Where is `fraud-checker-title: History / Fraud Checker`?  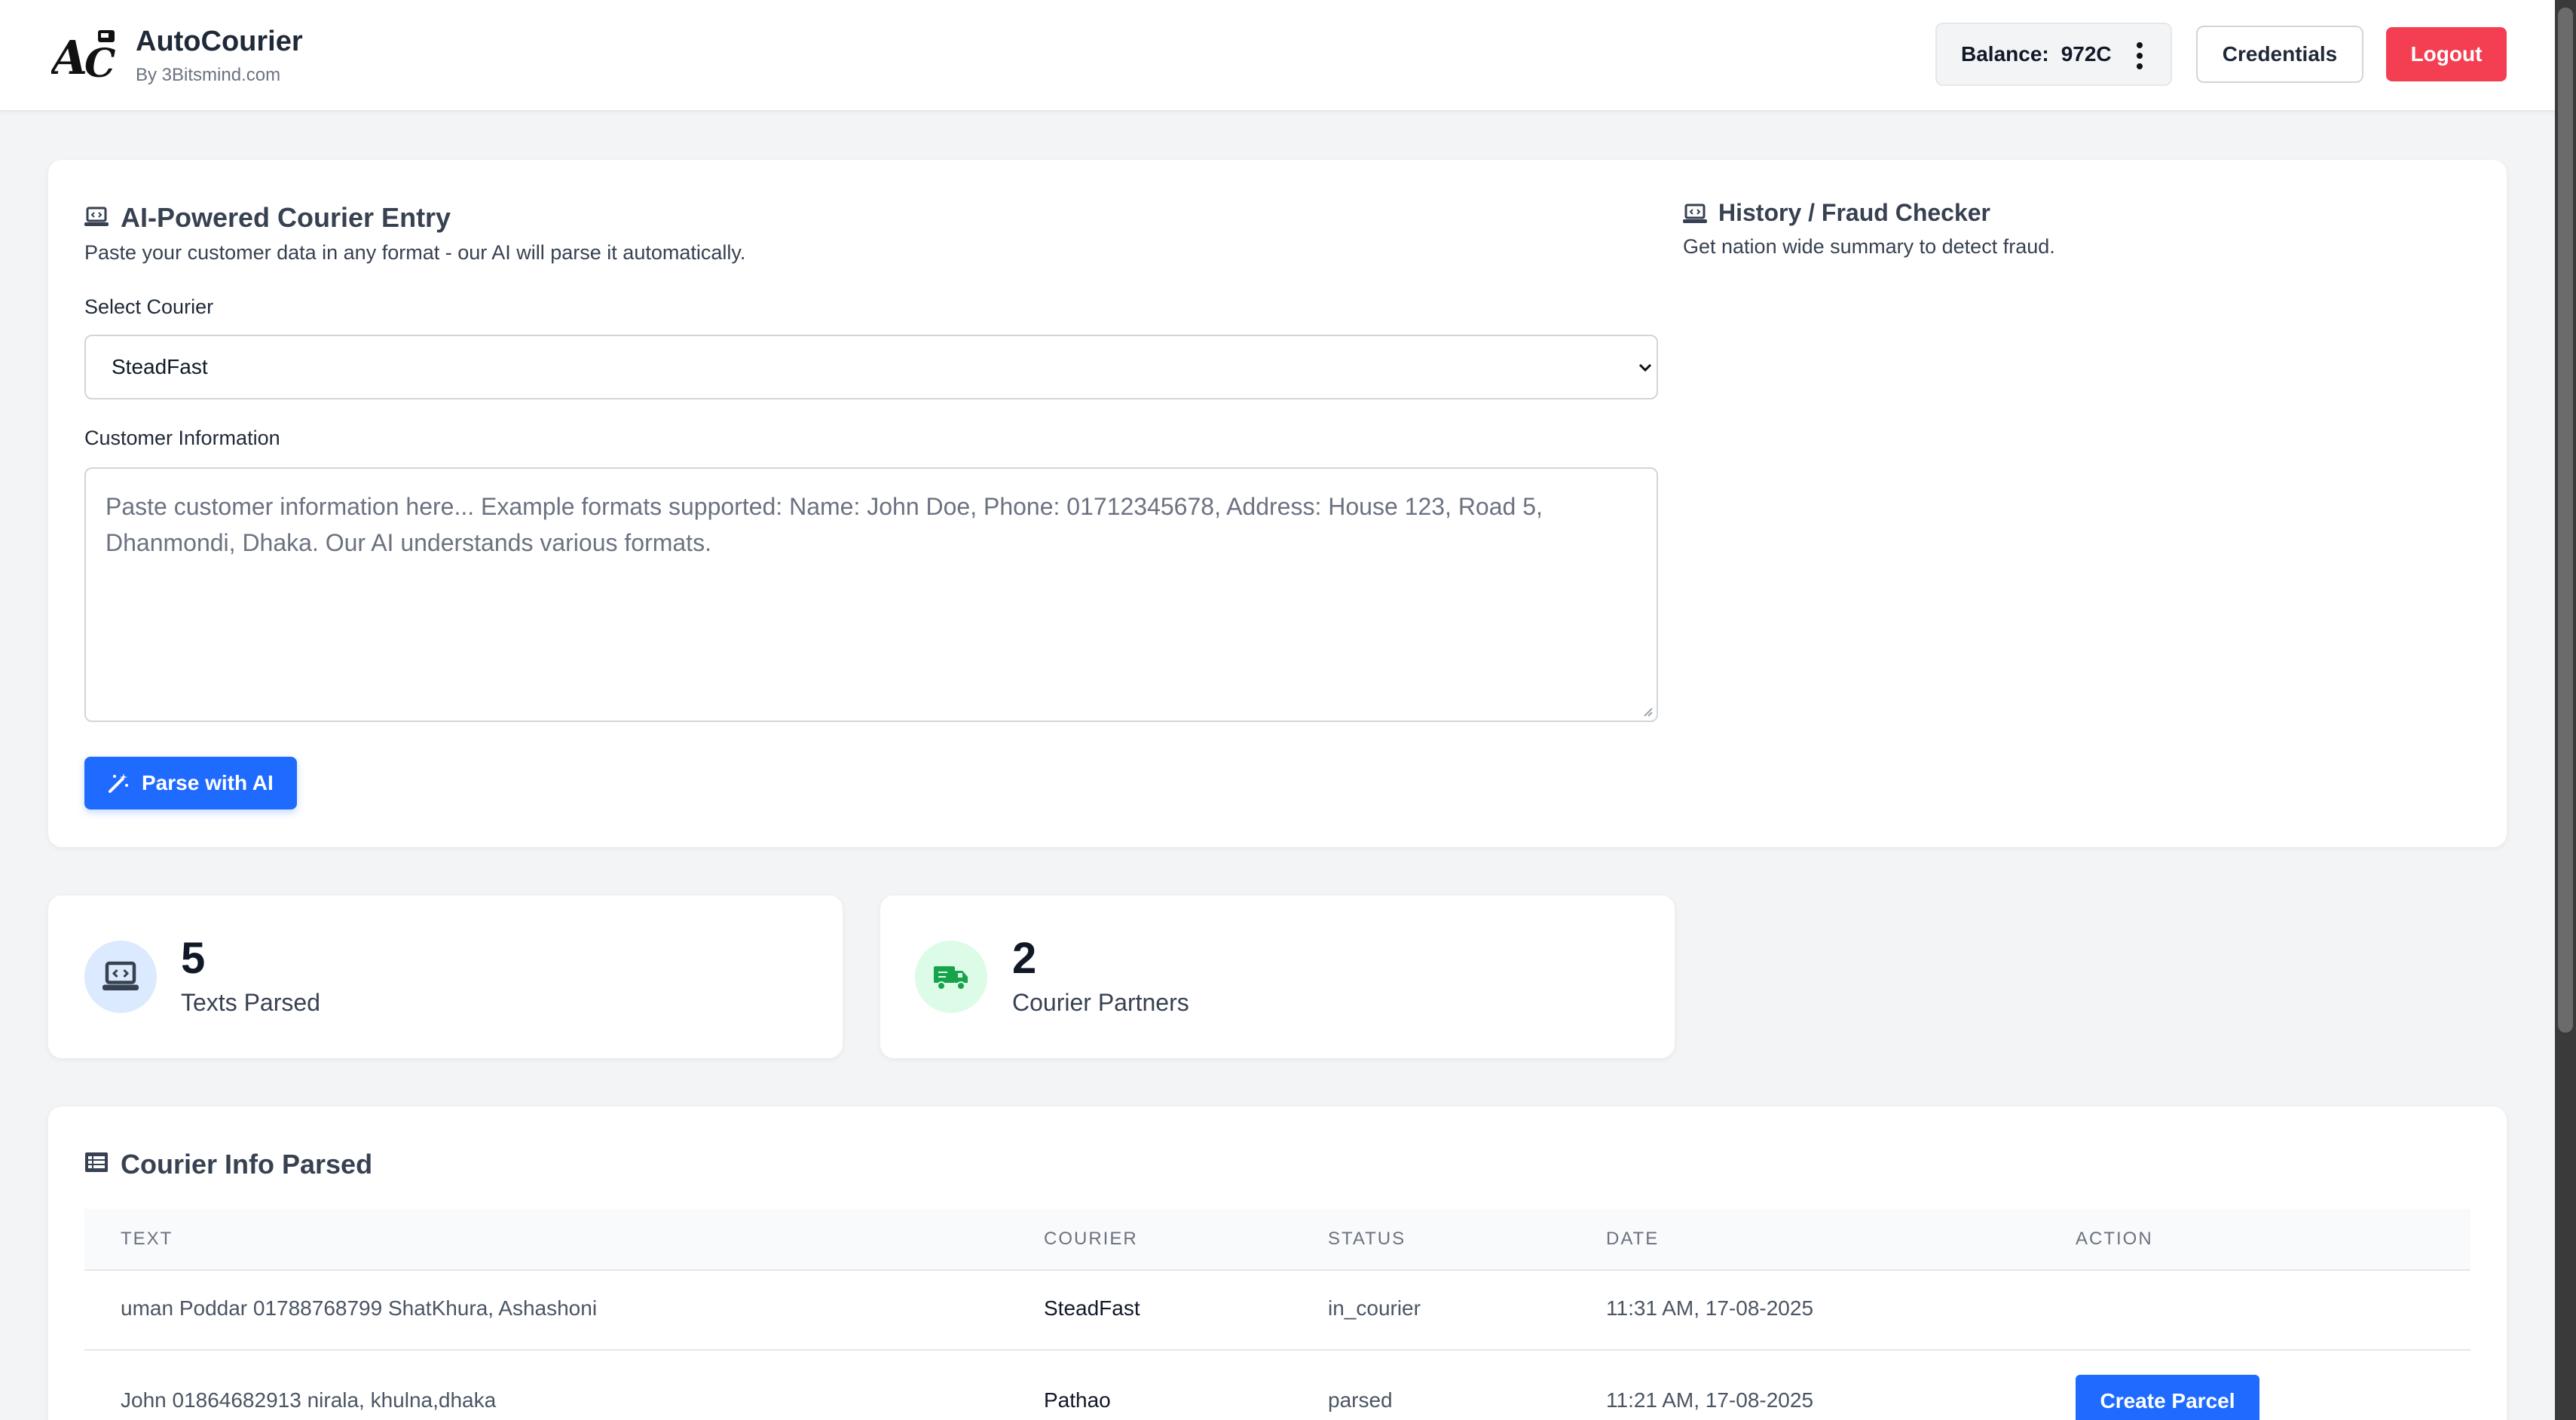 fraud-checker-title: History / Fraud Checker is located at coordinates (1854, 213).